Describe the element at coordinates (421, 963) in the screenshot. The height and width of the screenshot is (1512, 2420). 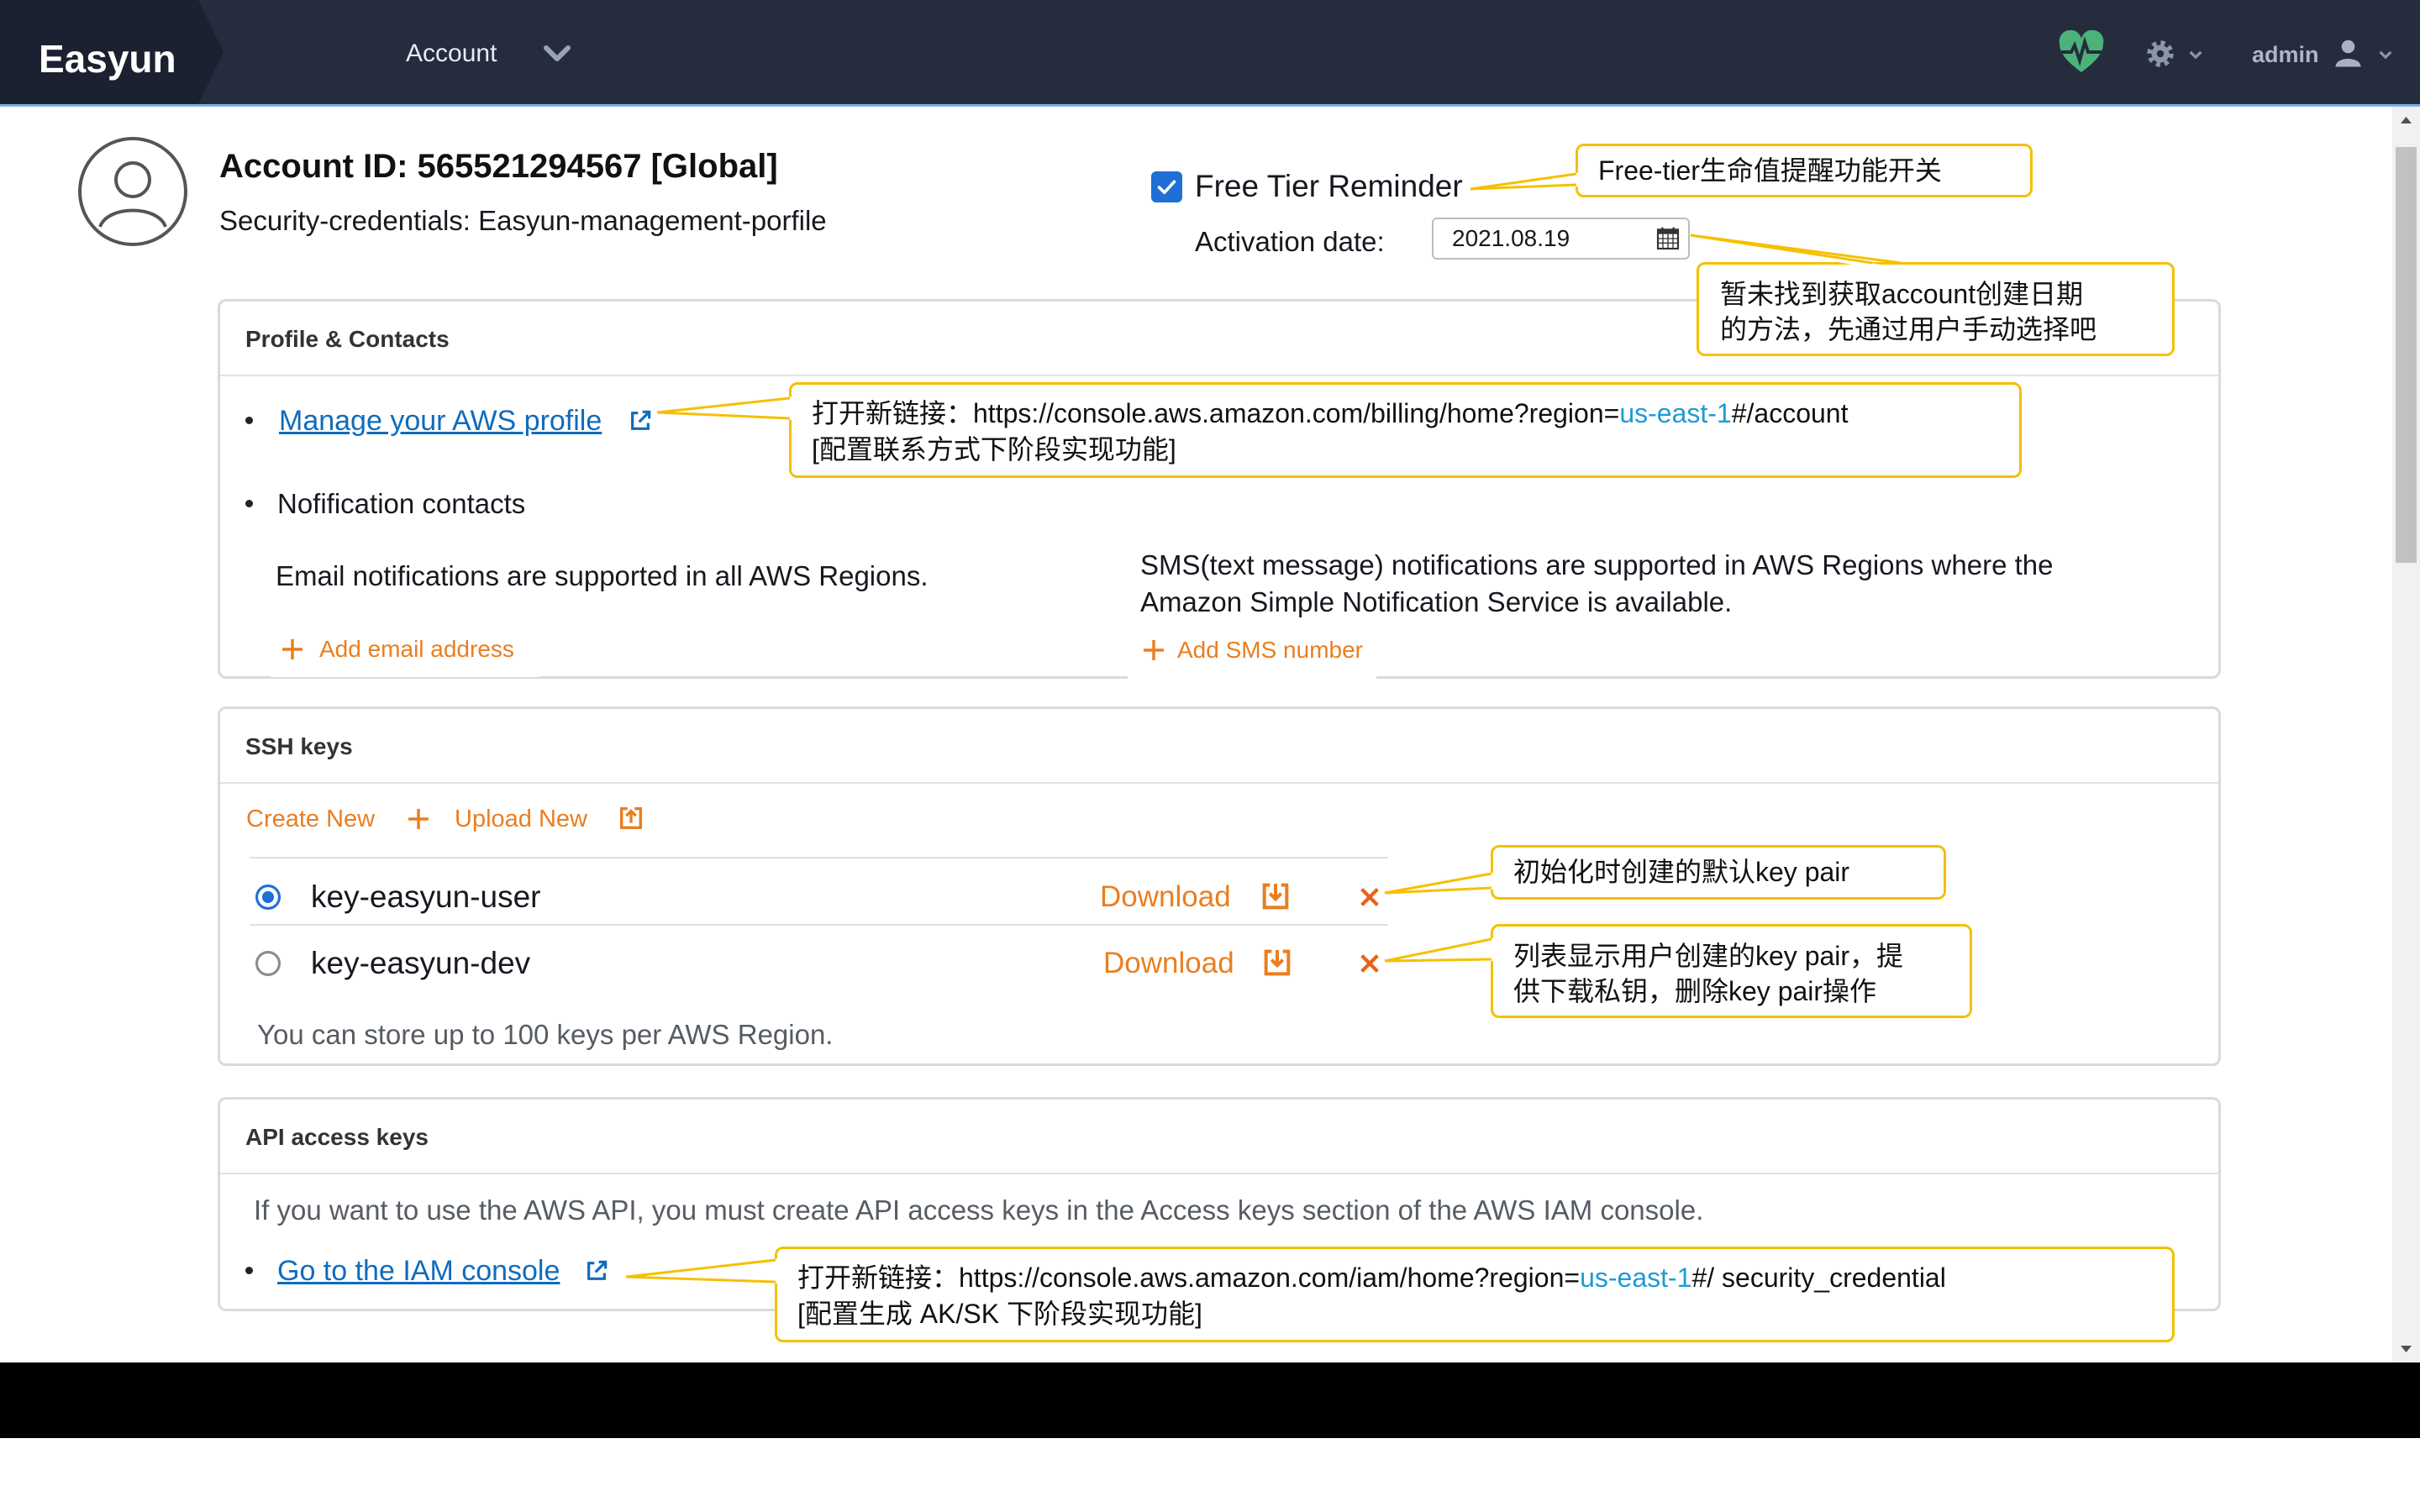
I see `key-name: key-easyun-dev` at that location.